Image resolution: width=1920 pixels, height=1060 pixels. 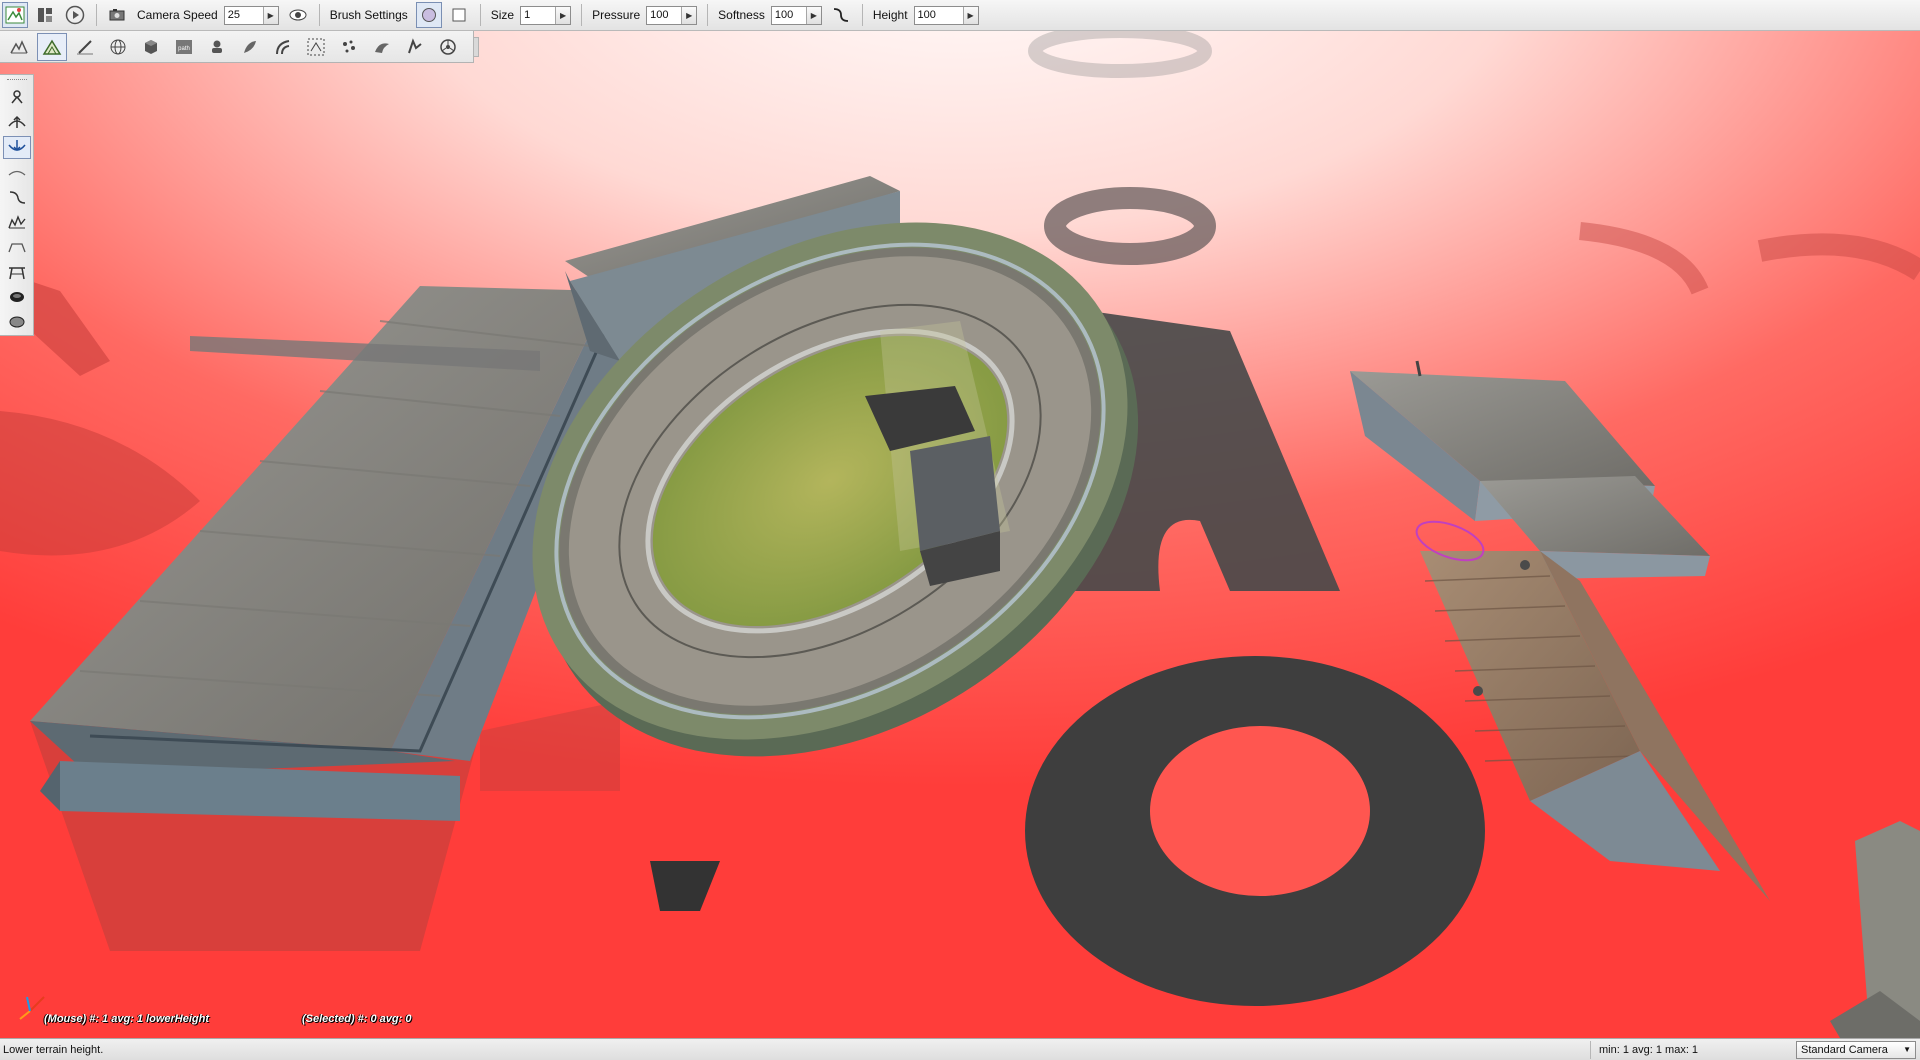 I want to click on softness-label: Softness, so click(x=741, y=15).